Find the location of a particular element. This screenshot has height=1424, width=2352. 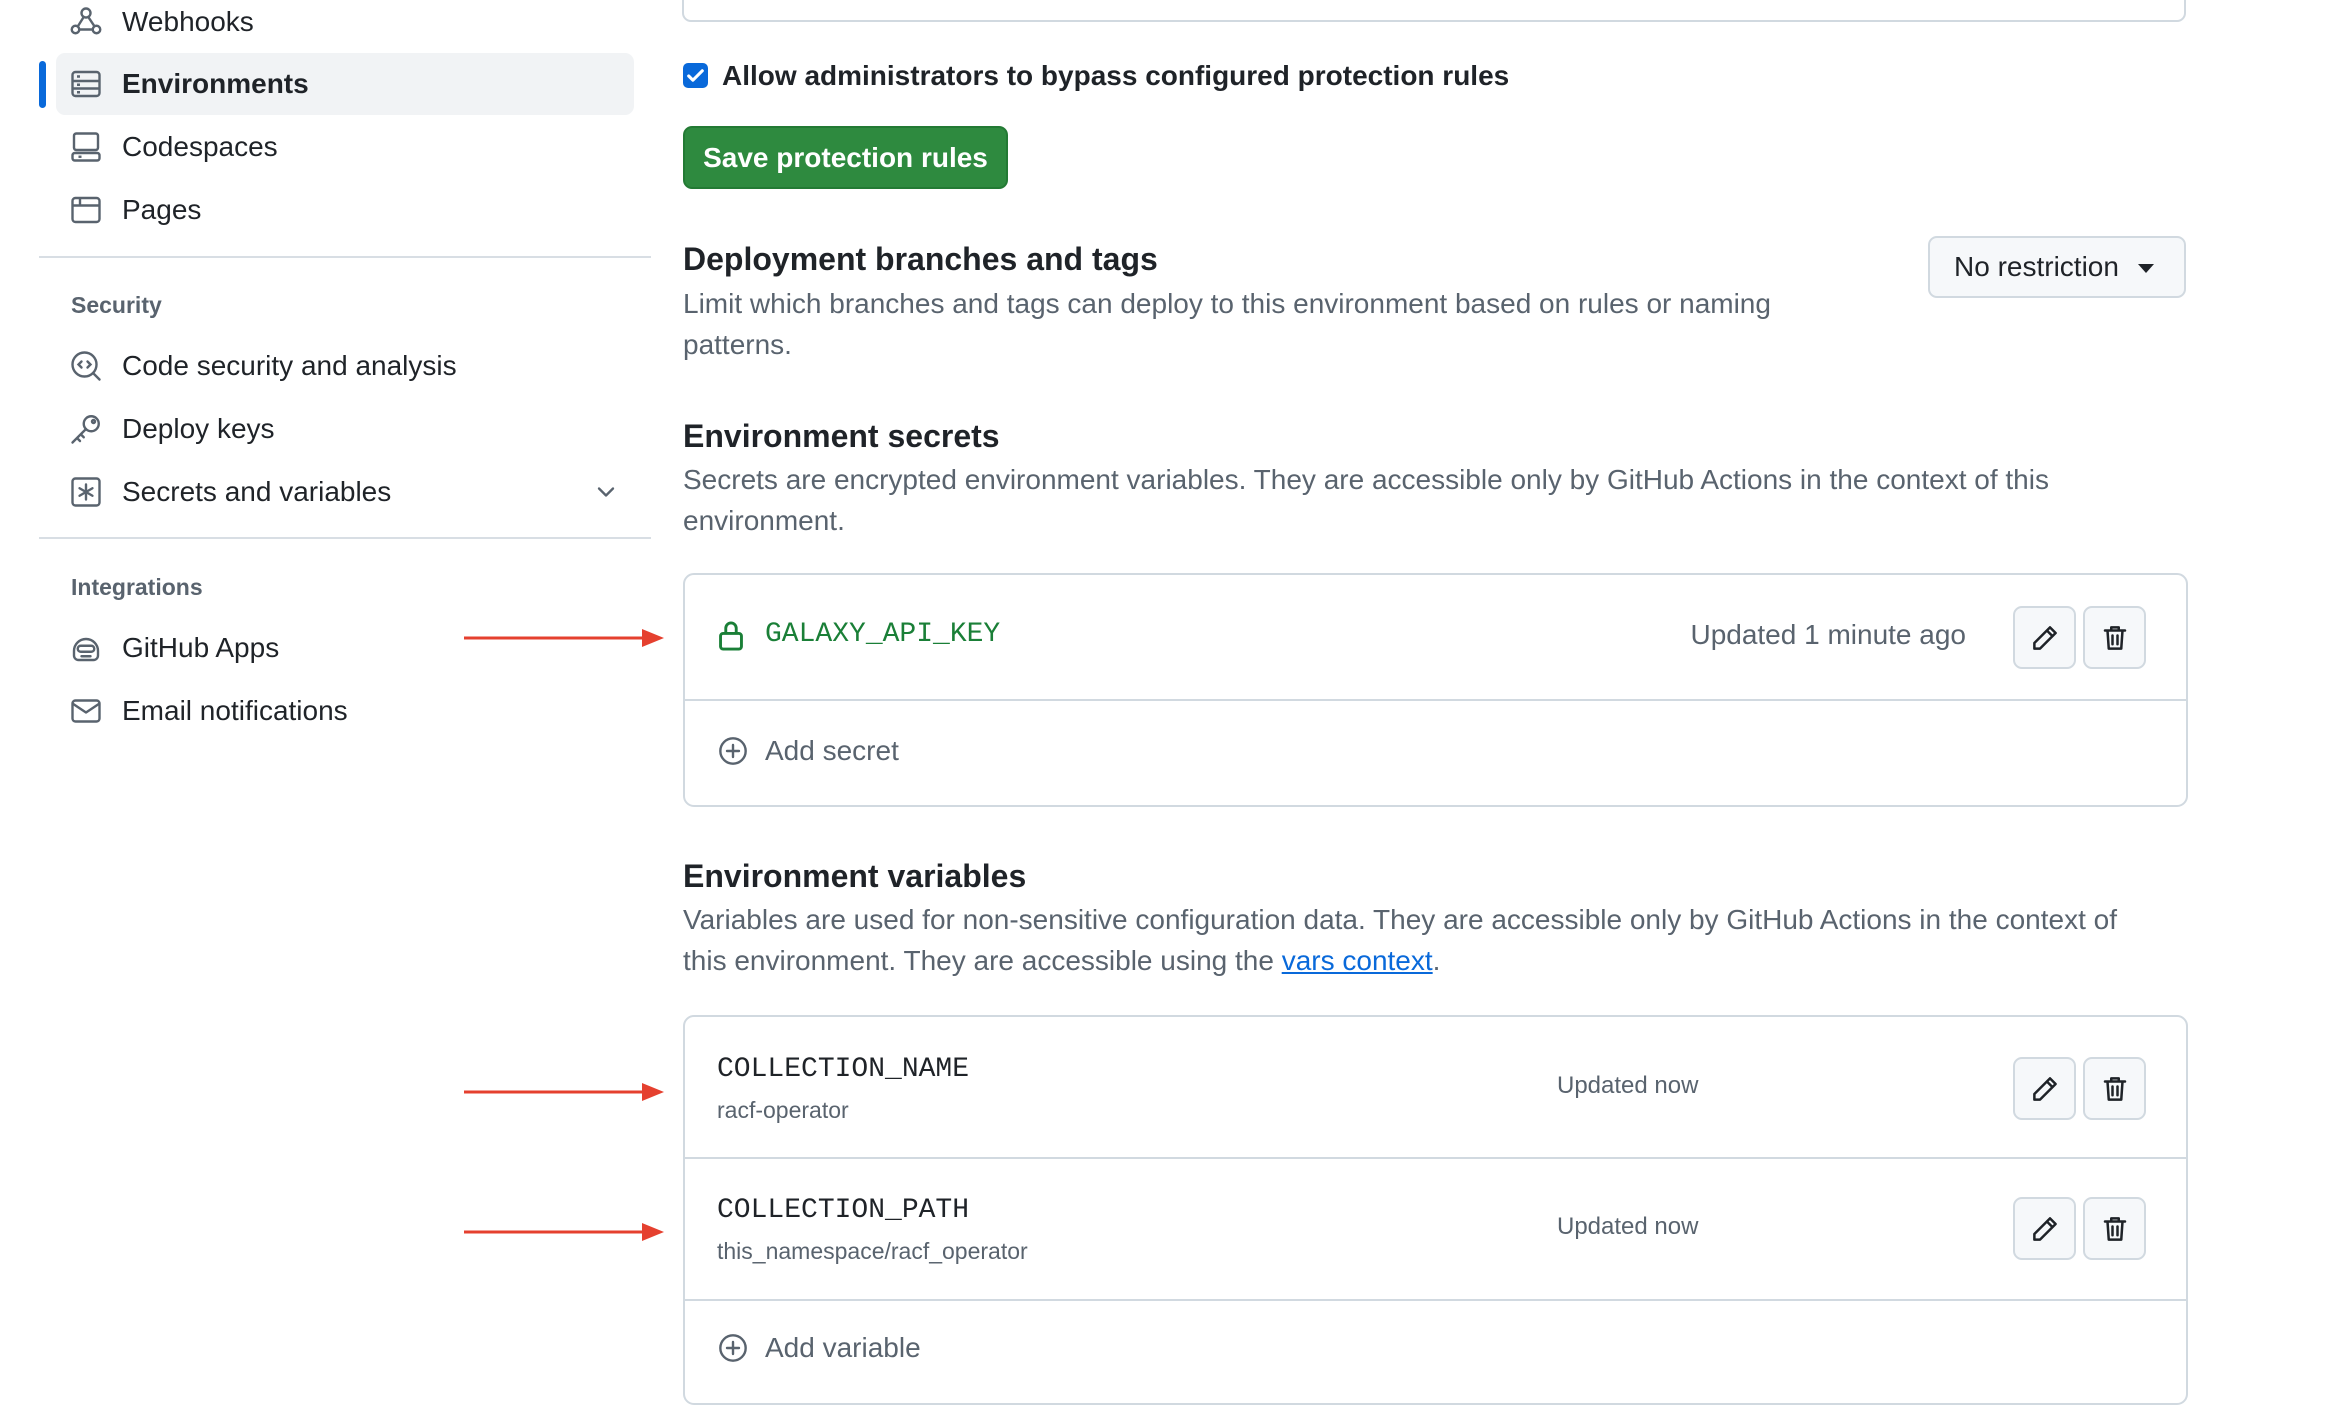

description-line: environment. is located at coordinates (764, 520).